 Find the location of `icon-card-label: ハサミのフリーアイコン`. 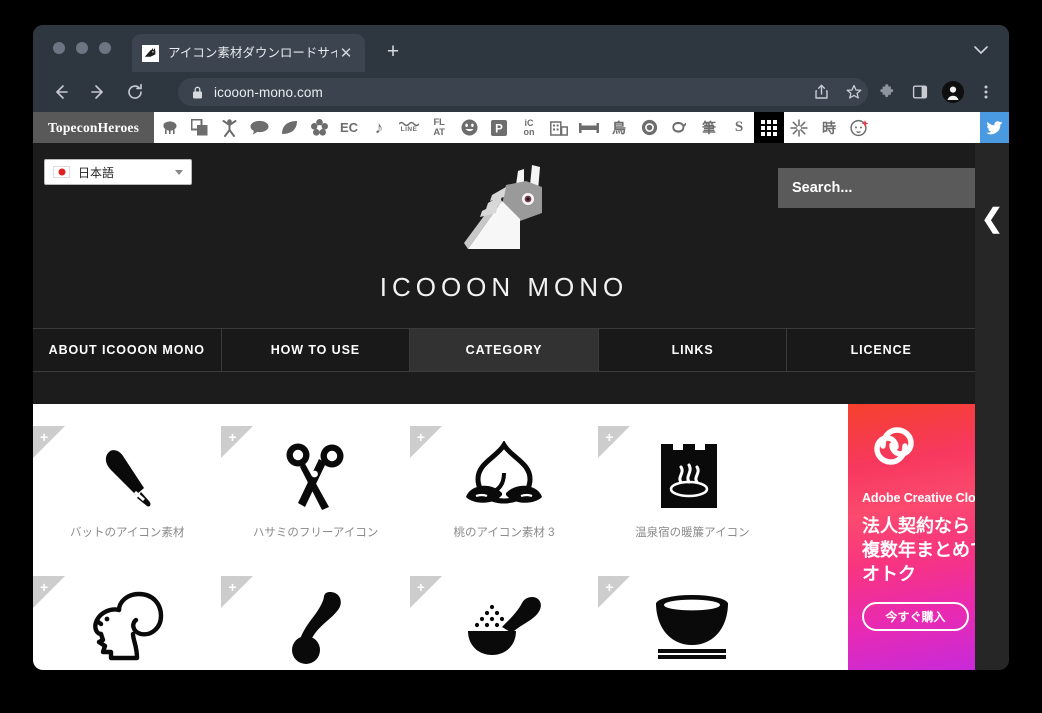

icon-card-label: ハサミのフリーアイコン is located at coordinates (315, 533).